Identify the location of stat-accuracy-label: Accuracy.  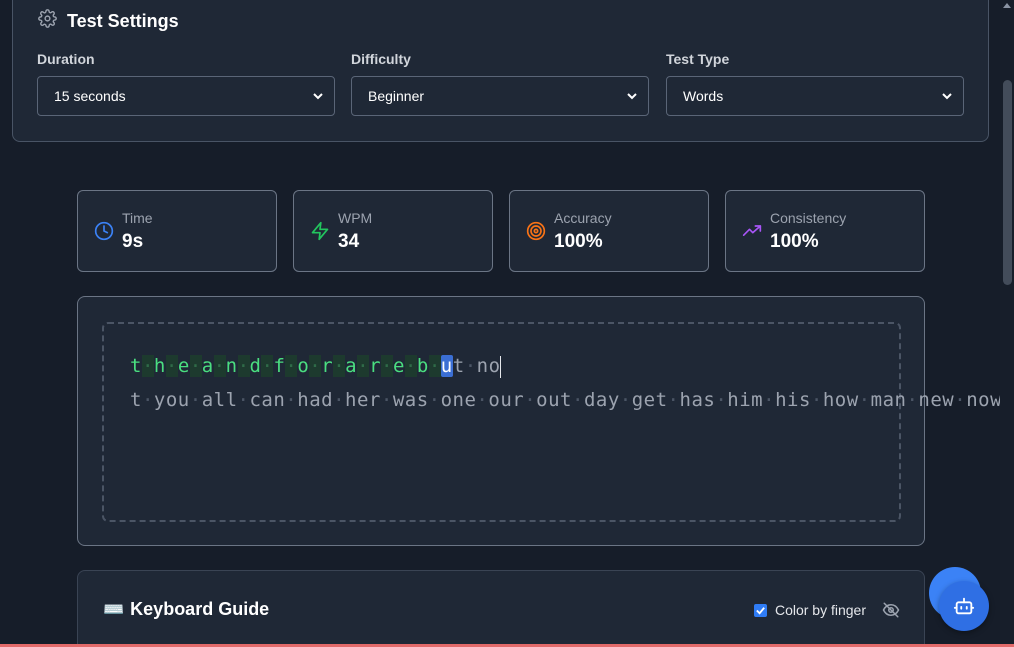
(583, 218).